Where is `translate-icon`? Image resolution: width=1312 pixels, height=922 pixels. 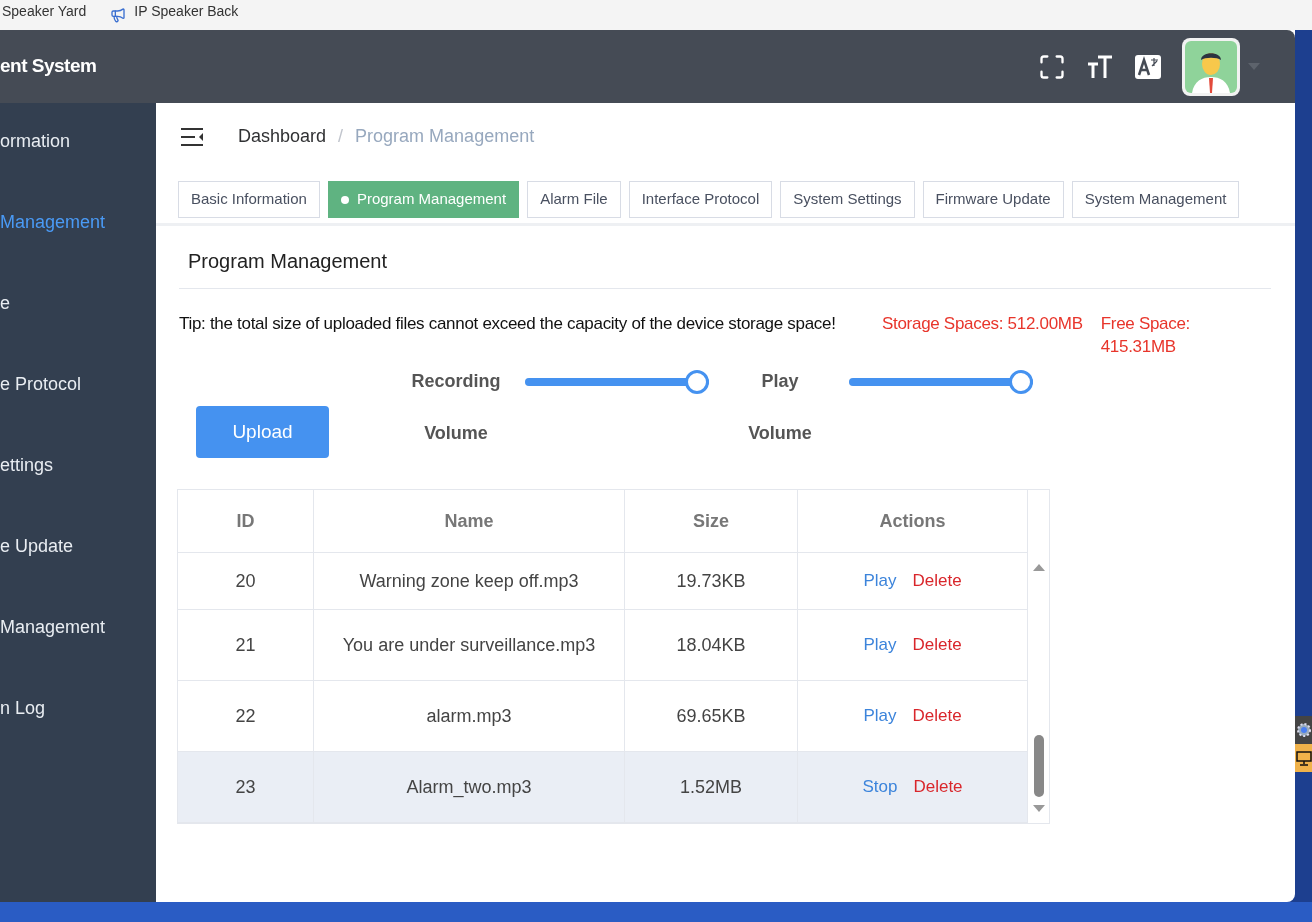 translate-icon is located at coordinates (1148, 66).